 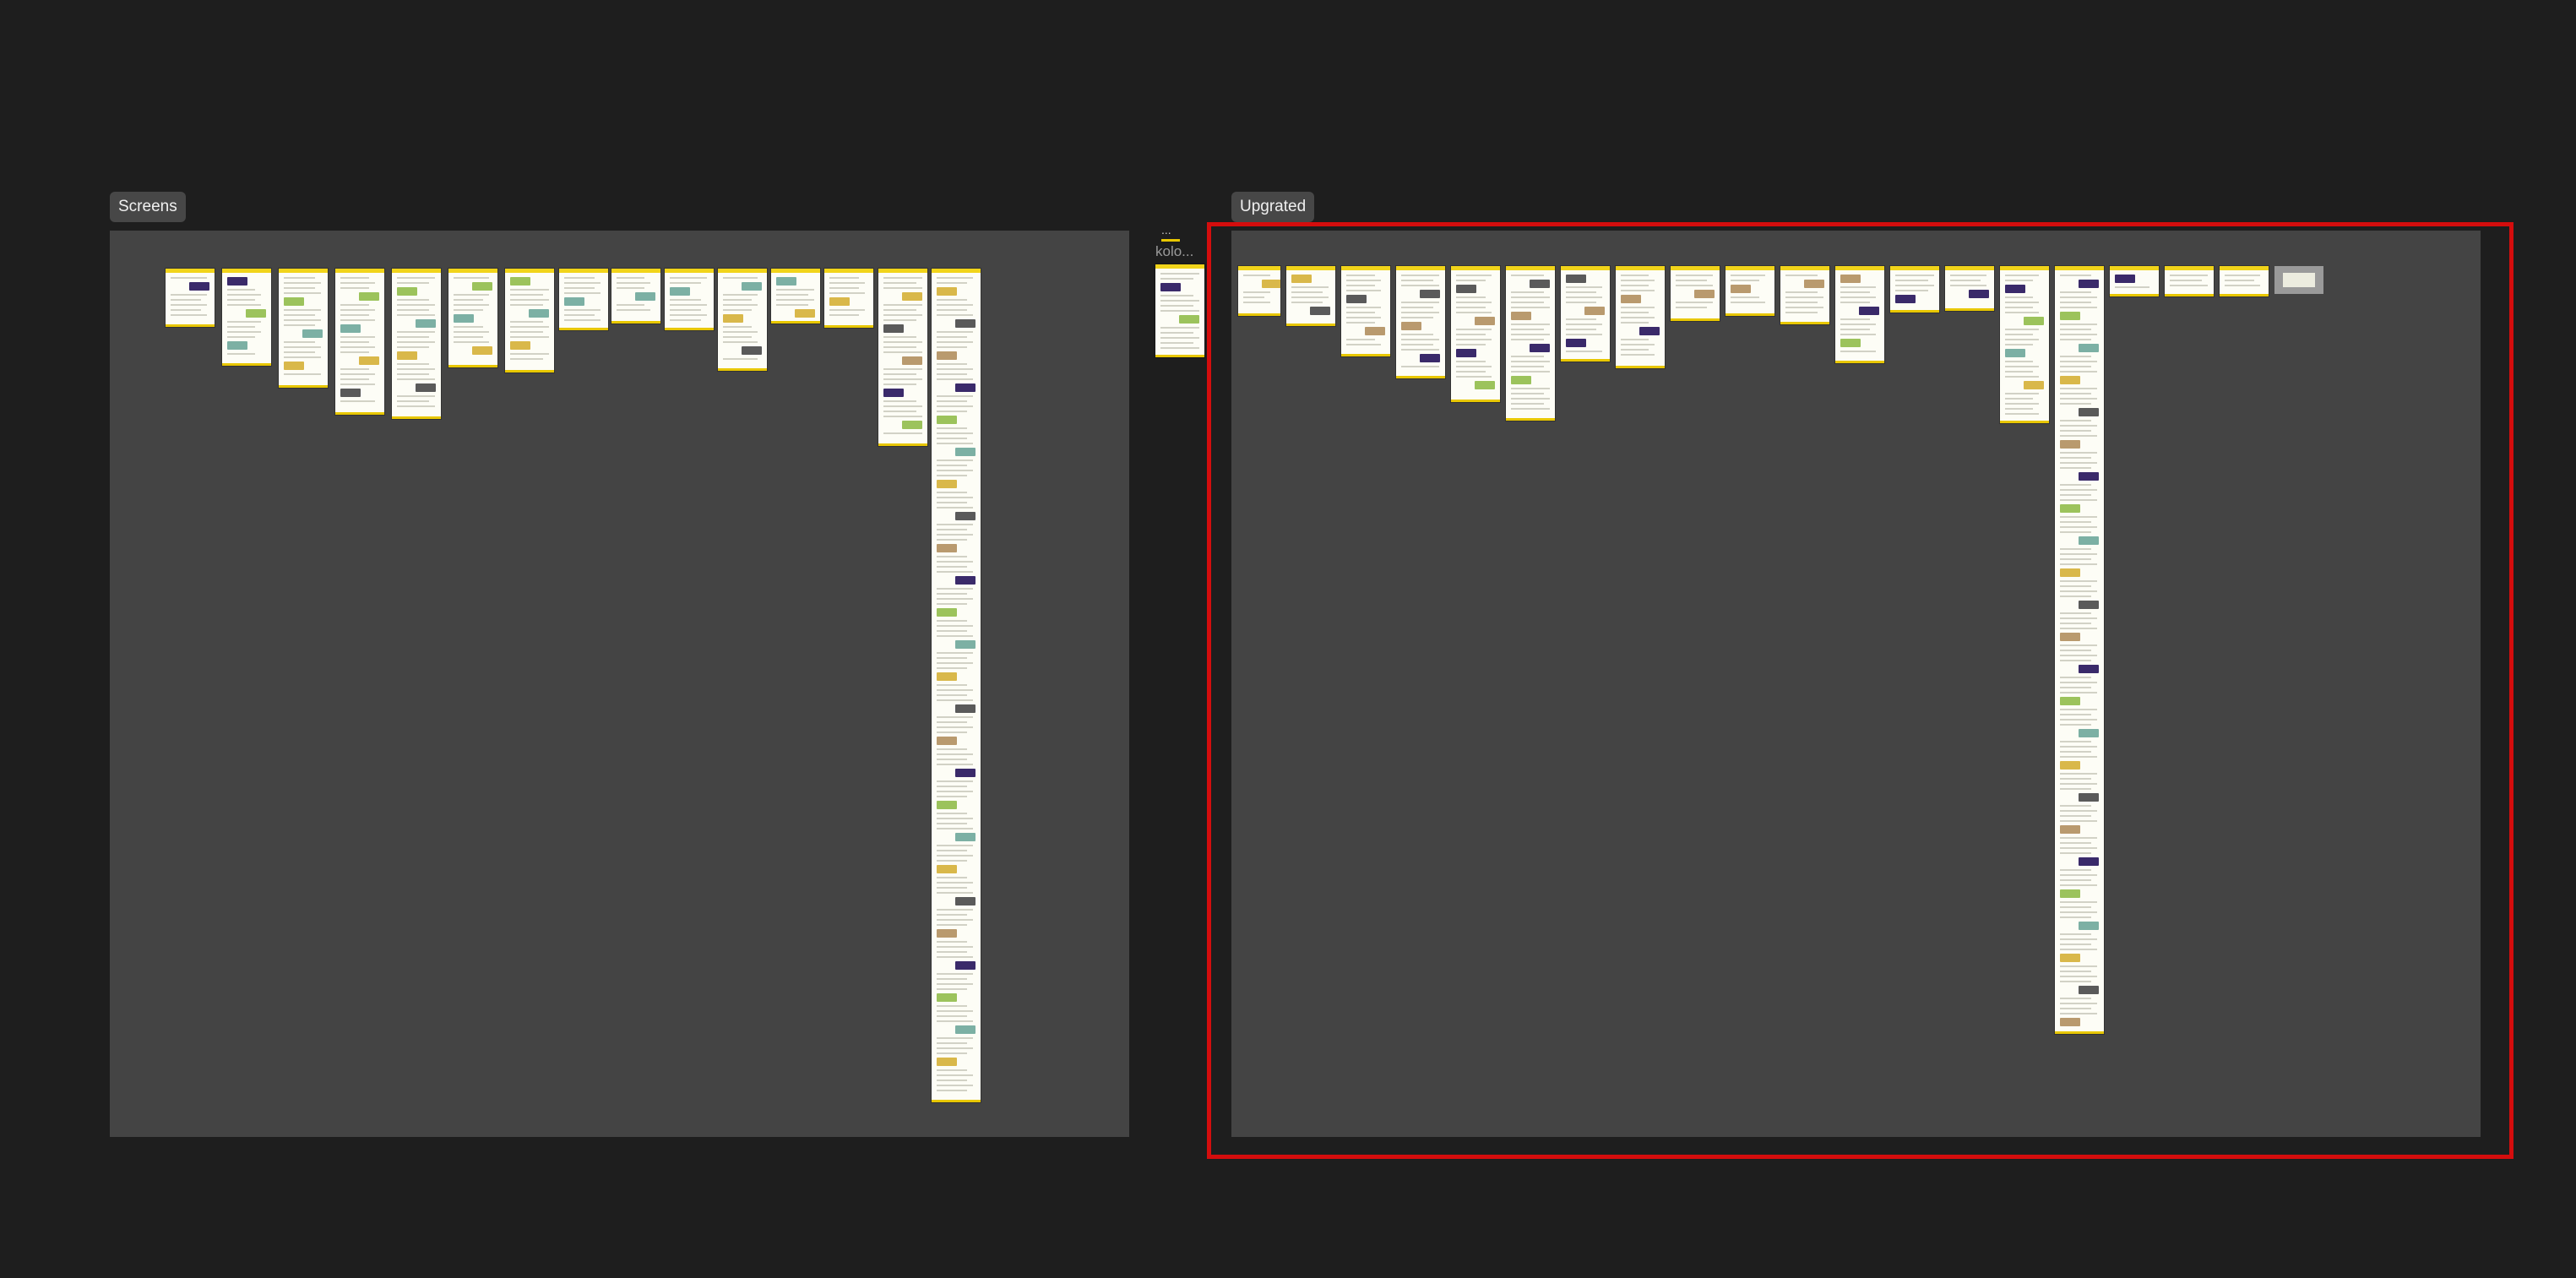 I want to click on image-placeholder-thumbnail, so click(x=2298, y=280).